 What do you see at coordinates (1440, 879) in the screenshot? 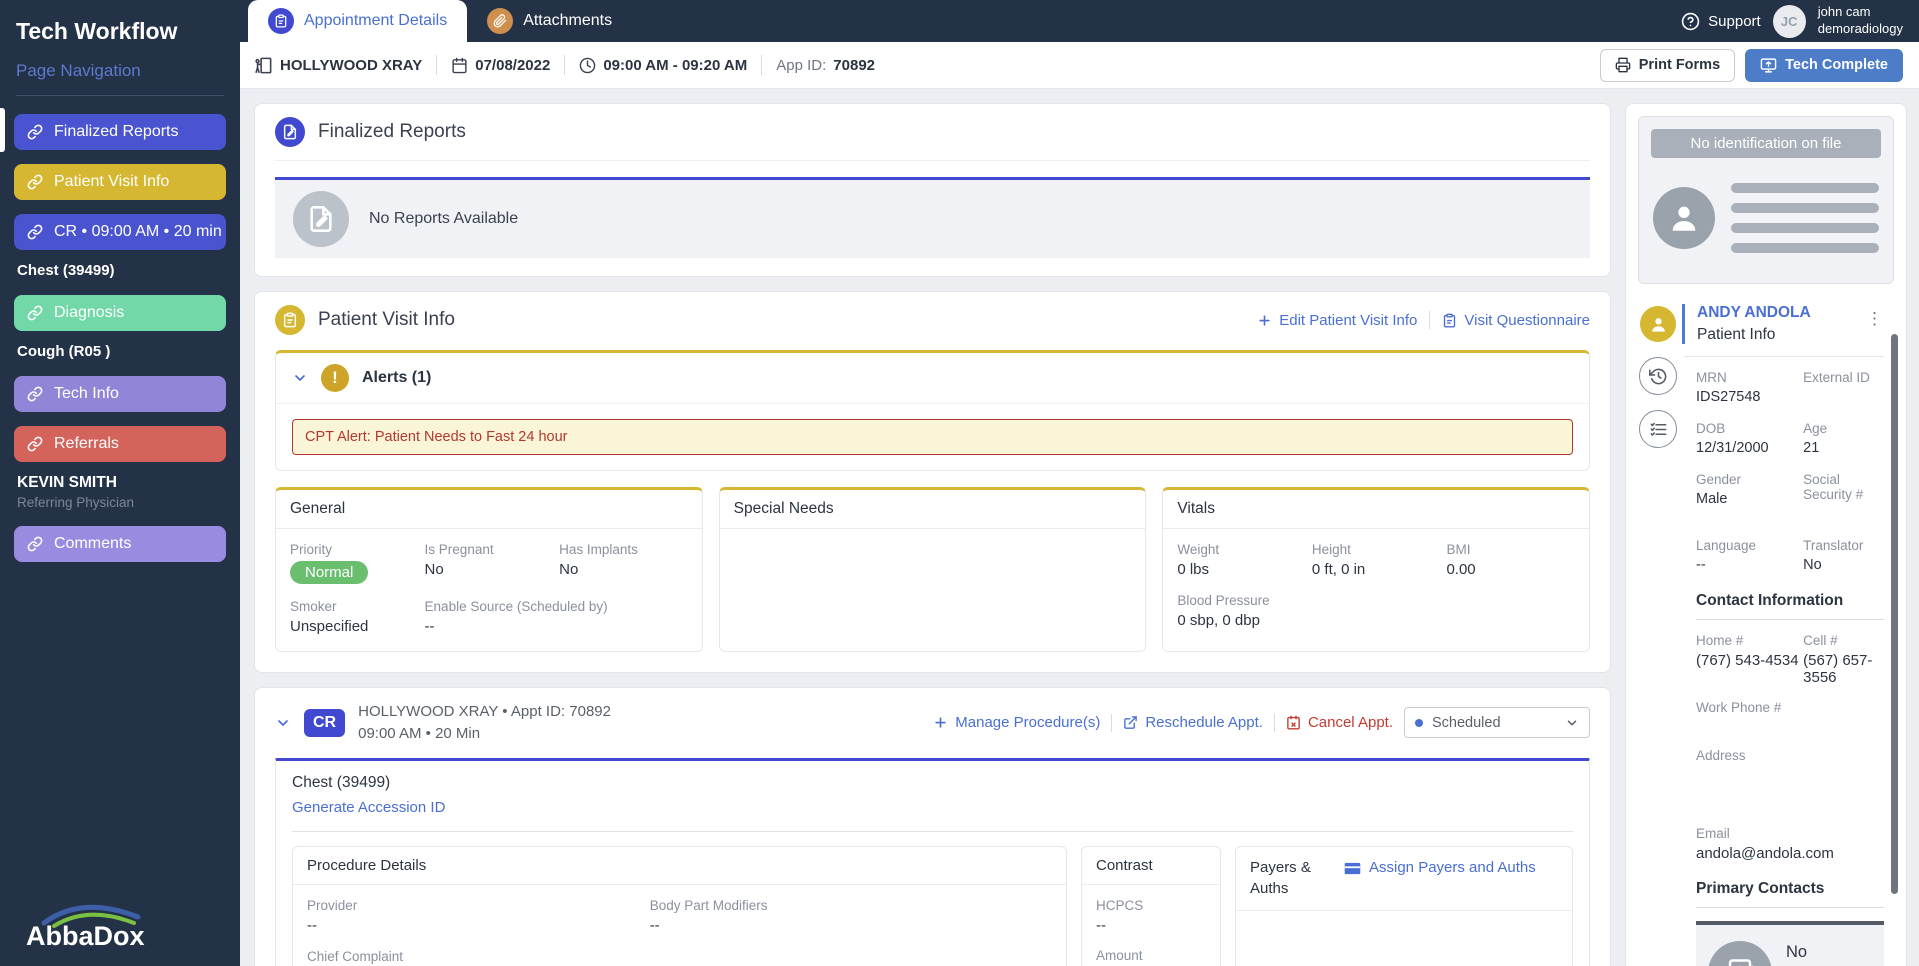
I see `assign-payers-link: Assign Payers and Auths` at bounding box center [1440, 879].